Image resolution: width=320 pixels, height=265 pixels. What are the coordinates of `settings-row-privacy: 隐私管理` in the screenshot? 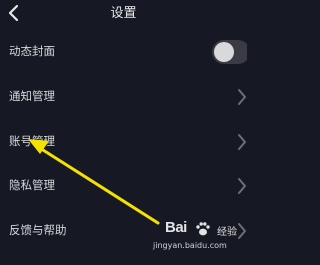 It's located at (123, 186).